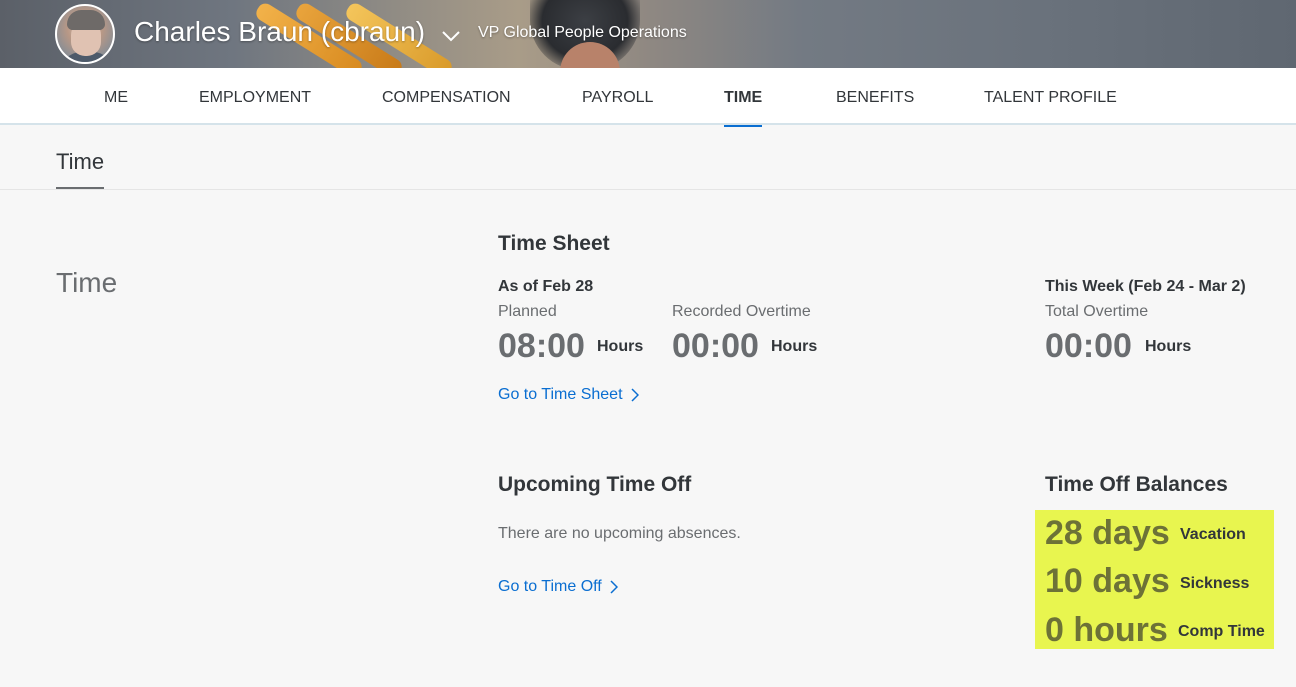  Describe the element at coordinates (255, 96) in the screenshot. I see `tab-employment: EMPLOYMENT` at that location.